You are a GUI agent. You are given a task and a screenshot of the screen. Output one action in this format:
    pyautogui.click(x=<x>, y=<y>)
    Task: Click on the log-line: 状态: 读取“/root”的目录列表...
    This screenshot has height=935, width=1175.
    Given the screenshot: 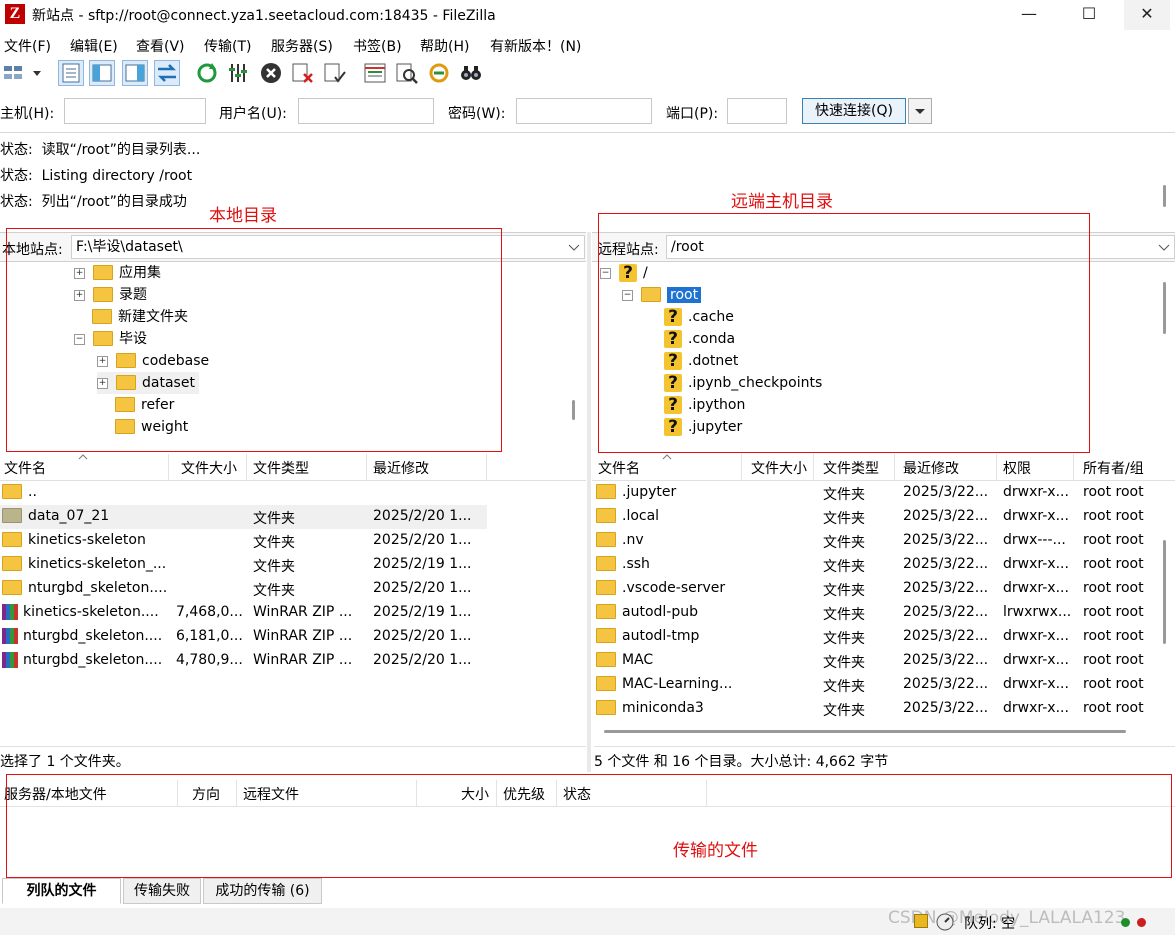 What is the action you would take?
    pyautogui.click(x=100, y=149)
    